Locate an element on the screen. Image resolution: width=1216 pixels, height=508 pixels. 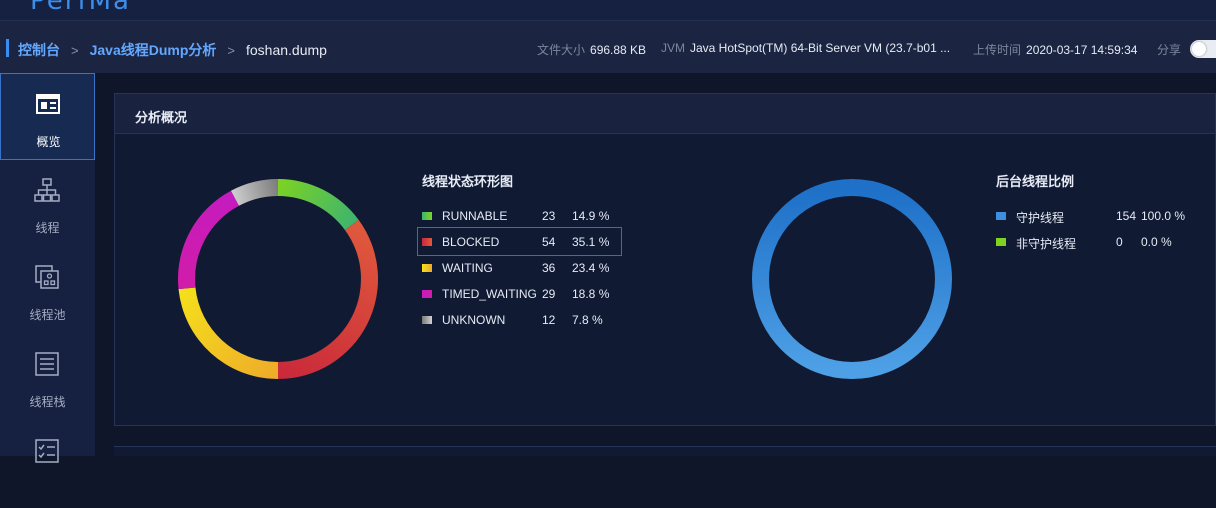
file-size-value: 696.88 KB is located at coordinates (618, 50).